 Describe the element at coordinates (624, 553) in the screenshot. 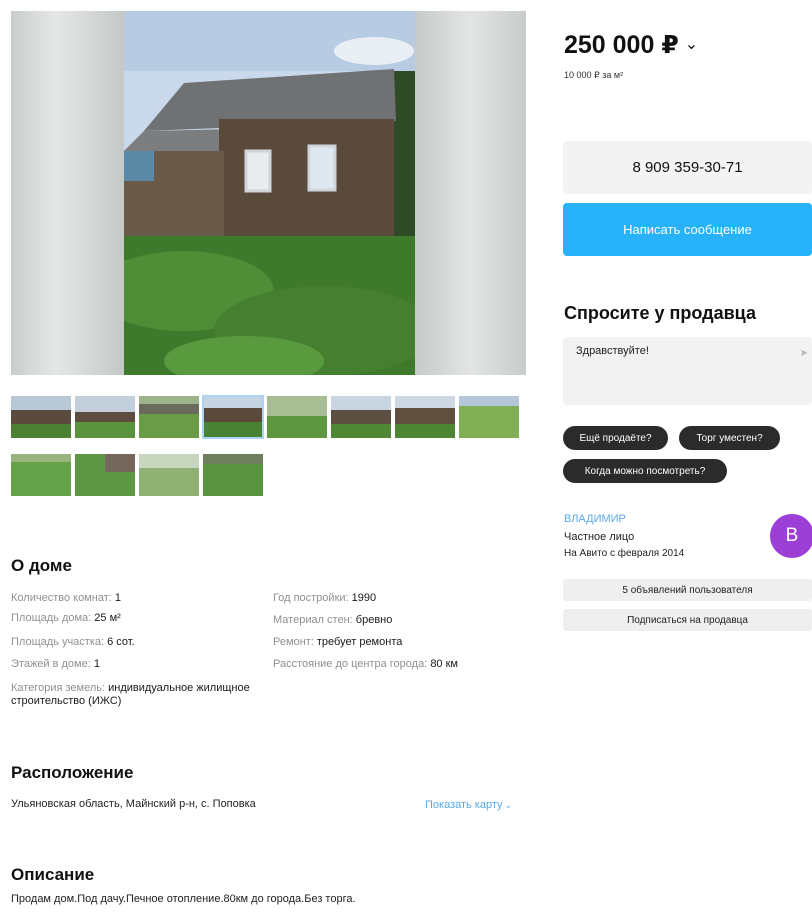

I see `seller-since: На Авито с февраля 2014` at that location.